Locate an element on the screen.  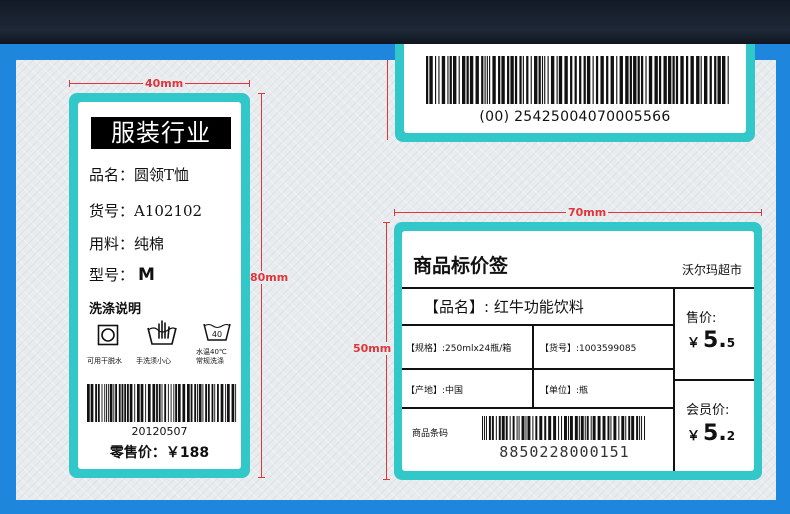
price-tag-barcode is located at coordinates (564, 428).